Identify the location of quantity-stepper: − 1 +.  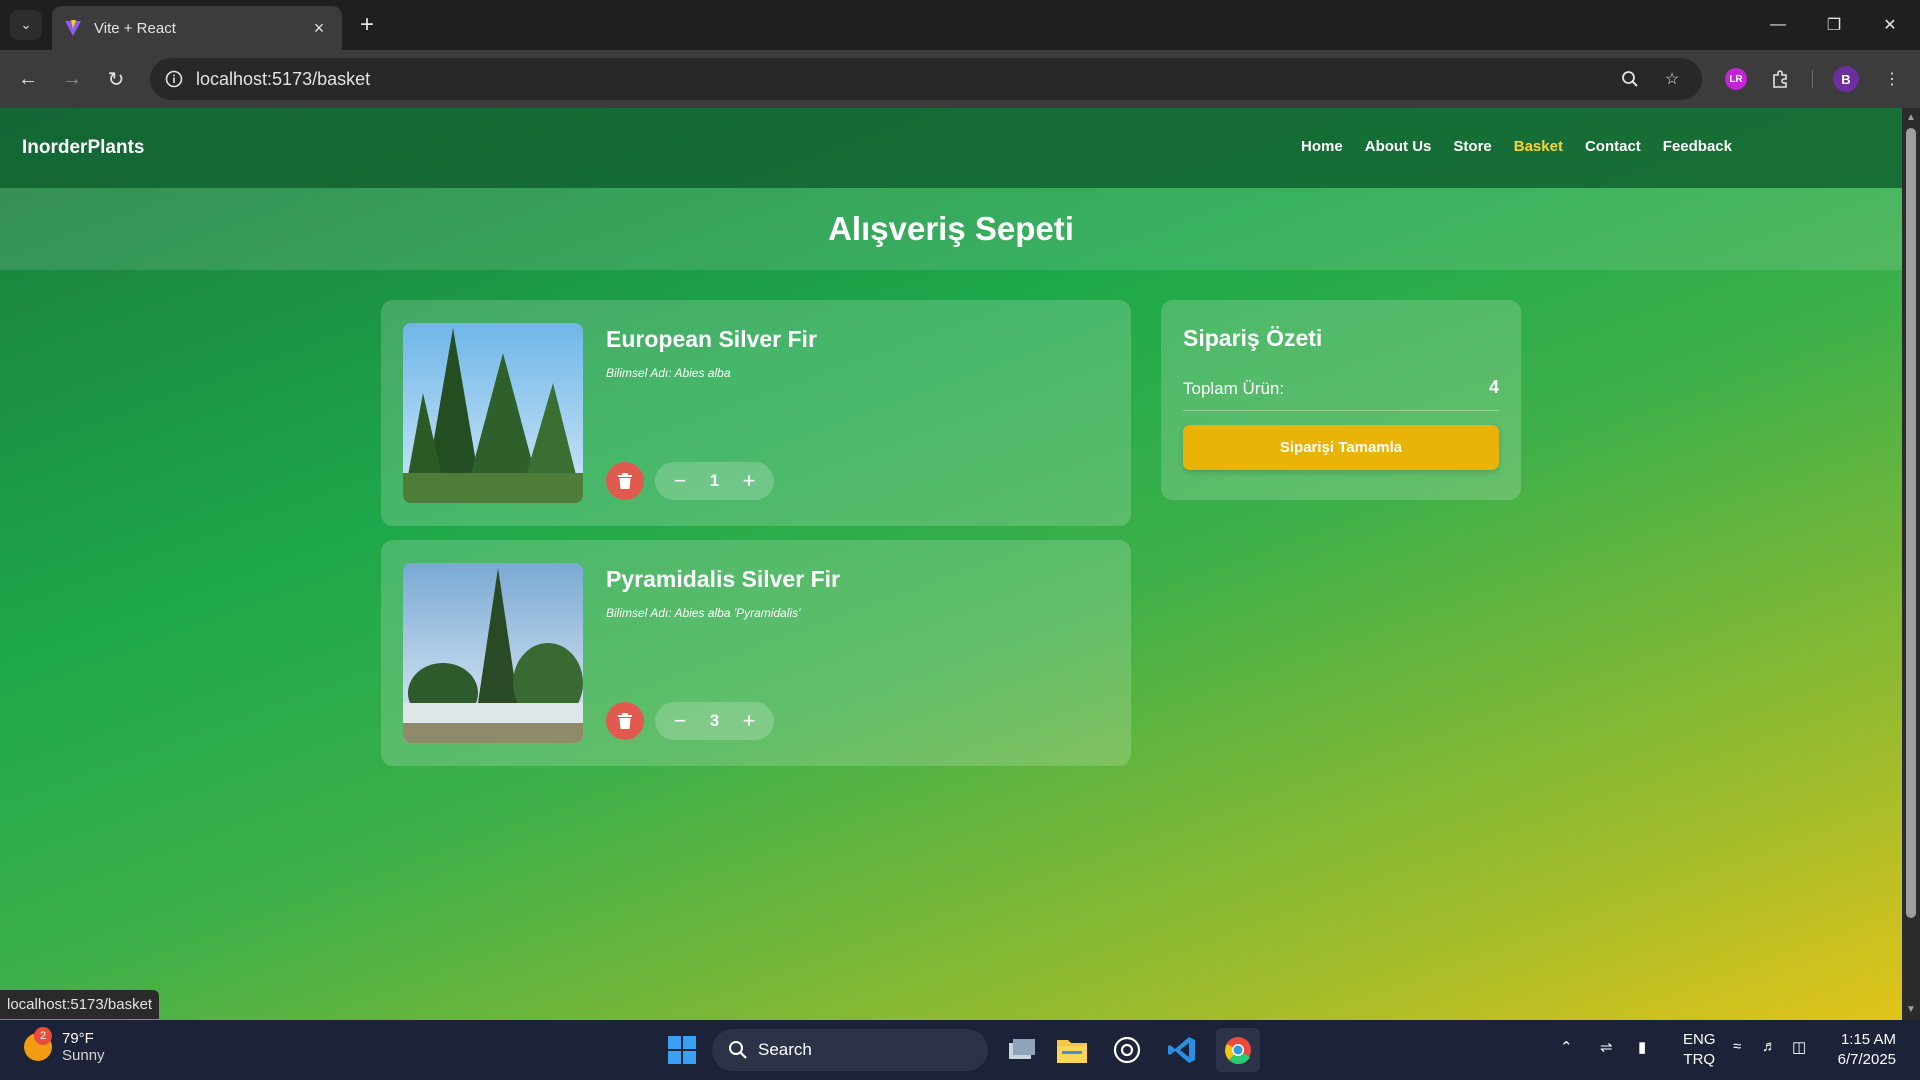
(714, 481).